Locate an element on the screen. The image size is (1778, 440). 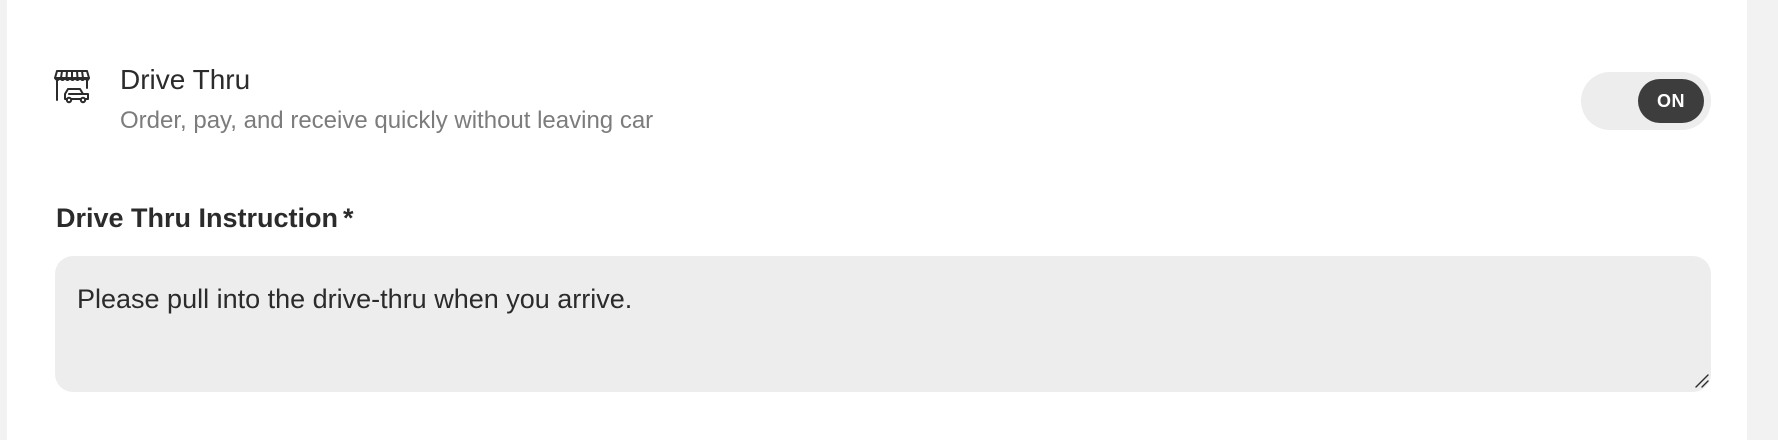
drive-thru-toggle: ON is located at coordinates (1646, 101).